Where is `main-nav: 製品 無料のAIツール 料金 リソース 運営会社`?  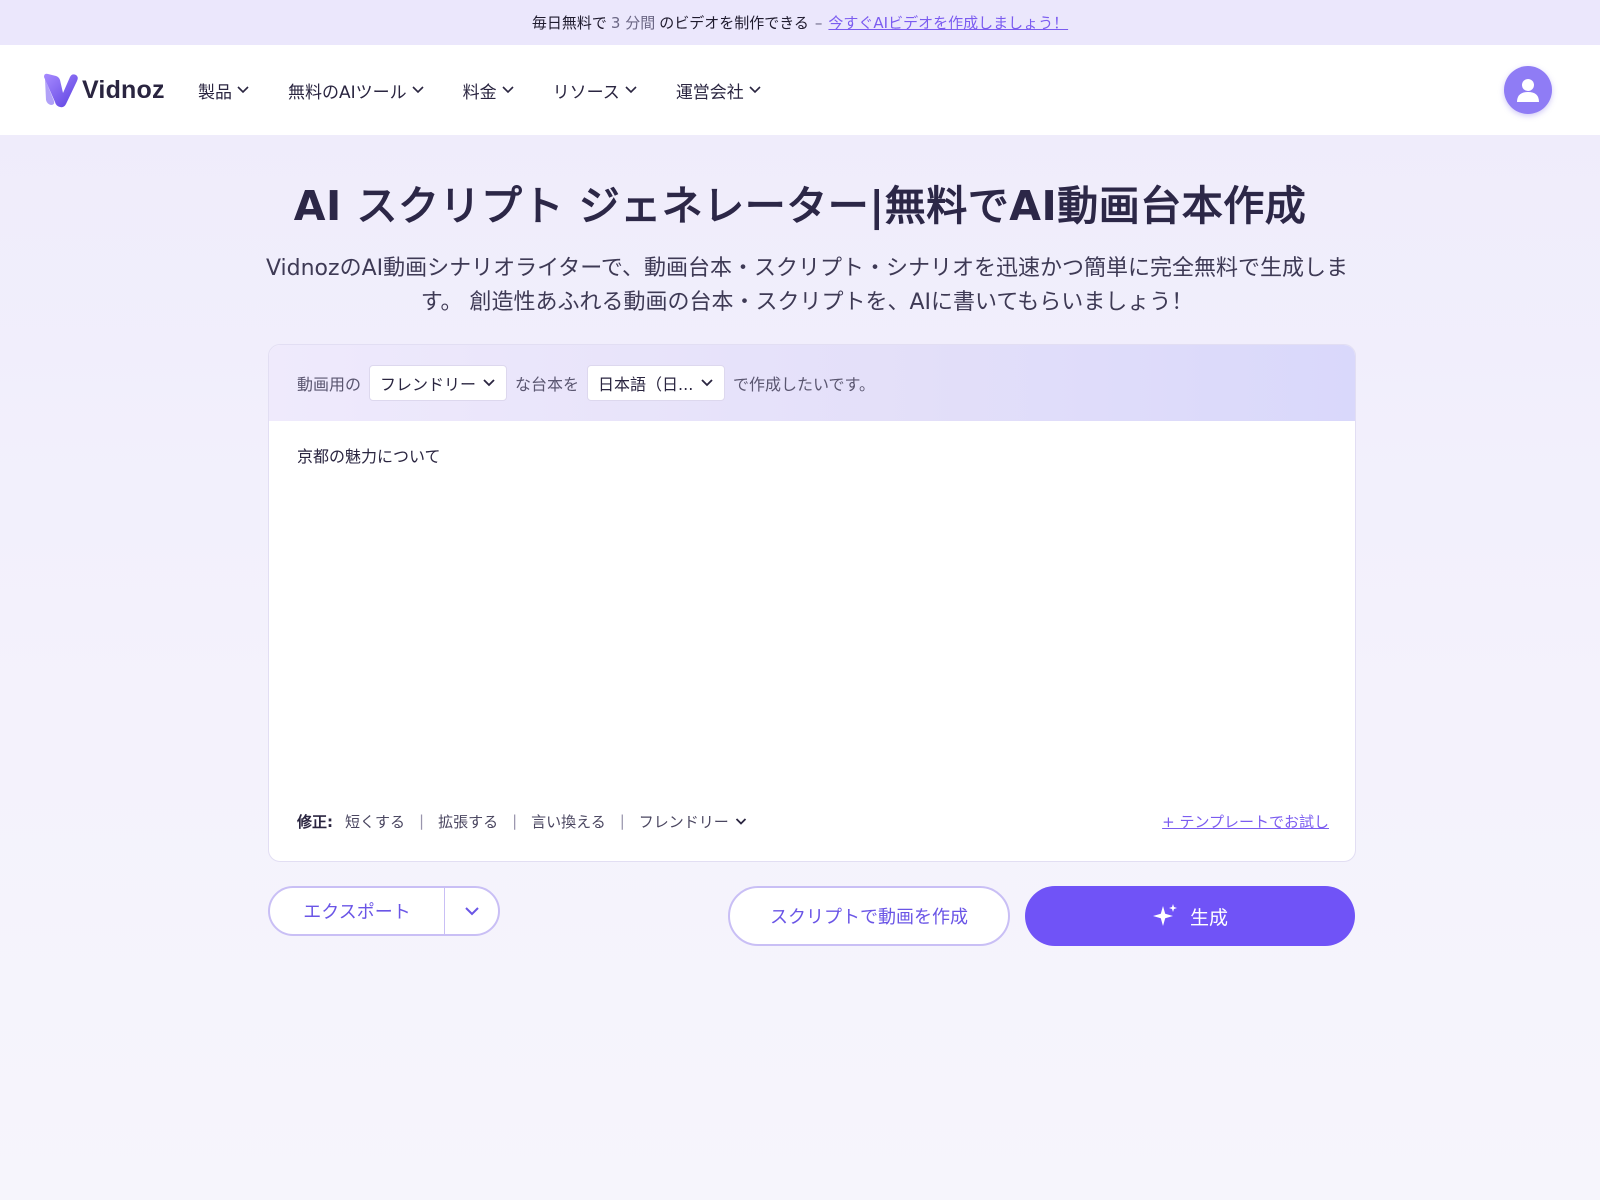
main-nav: 製品 無料のAIツール 料金 リソース 運営会社 is located at coordinates (499, 90).